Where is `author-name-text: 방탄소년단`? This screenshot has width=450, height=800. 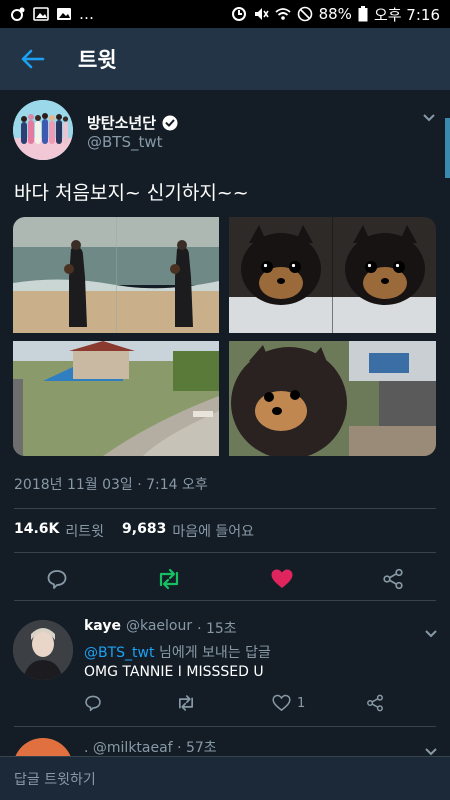
author-name-text: 방탄소년단 is located at coordinates (122, 123).